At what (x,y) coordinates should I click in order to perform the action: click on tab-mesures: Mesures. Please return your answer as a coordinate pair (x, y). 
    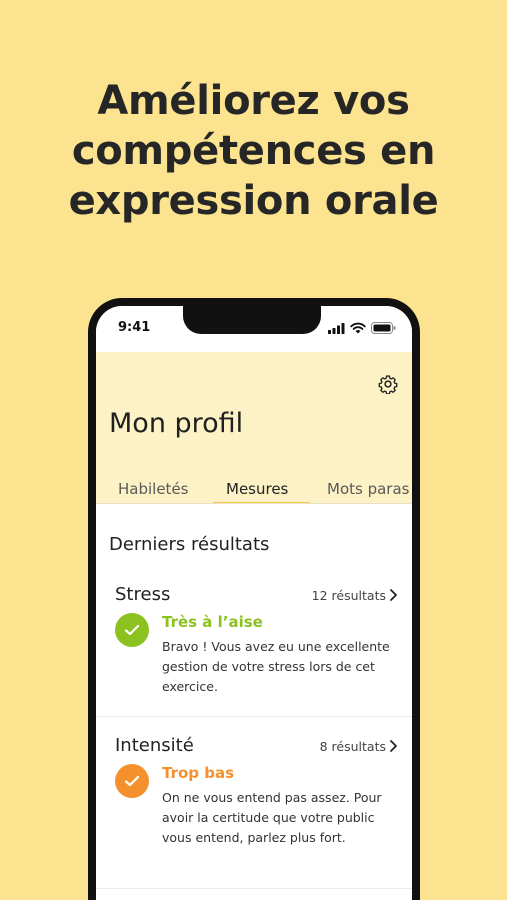
    Looking at the image, I should click on (257, 489).